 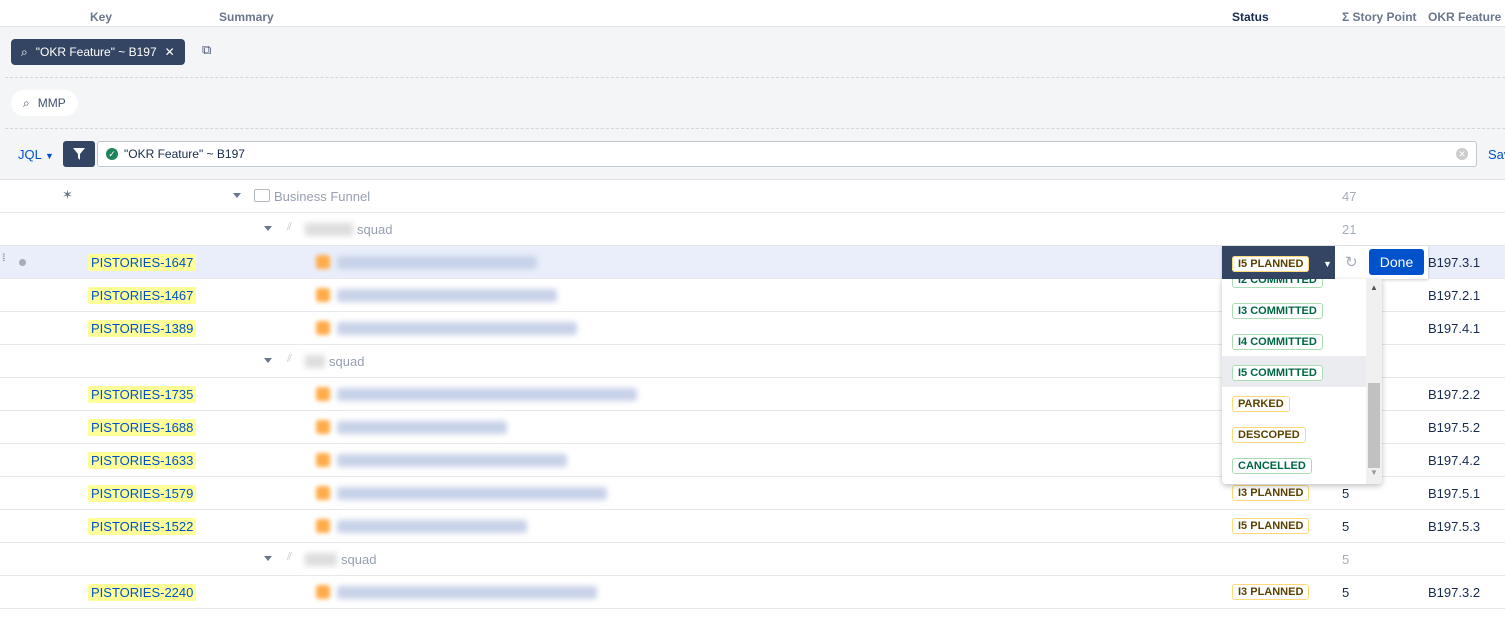 I want to click on group-label: squad, so click(x=359, y=559).